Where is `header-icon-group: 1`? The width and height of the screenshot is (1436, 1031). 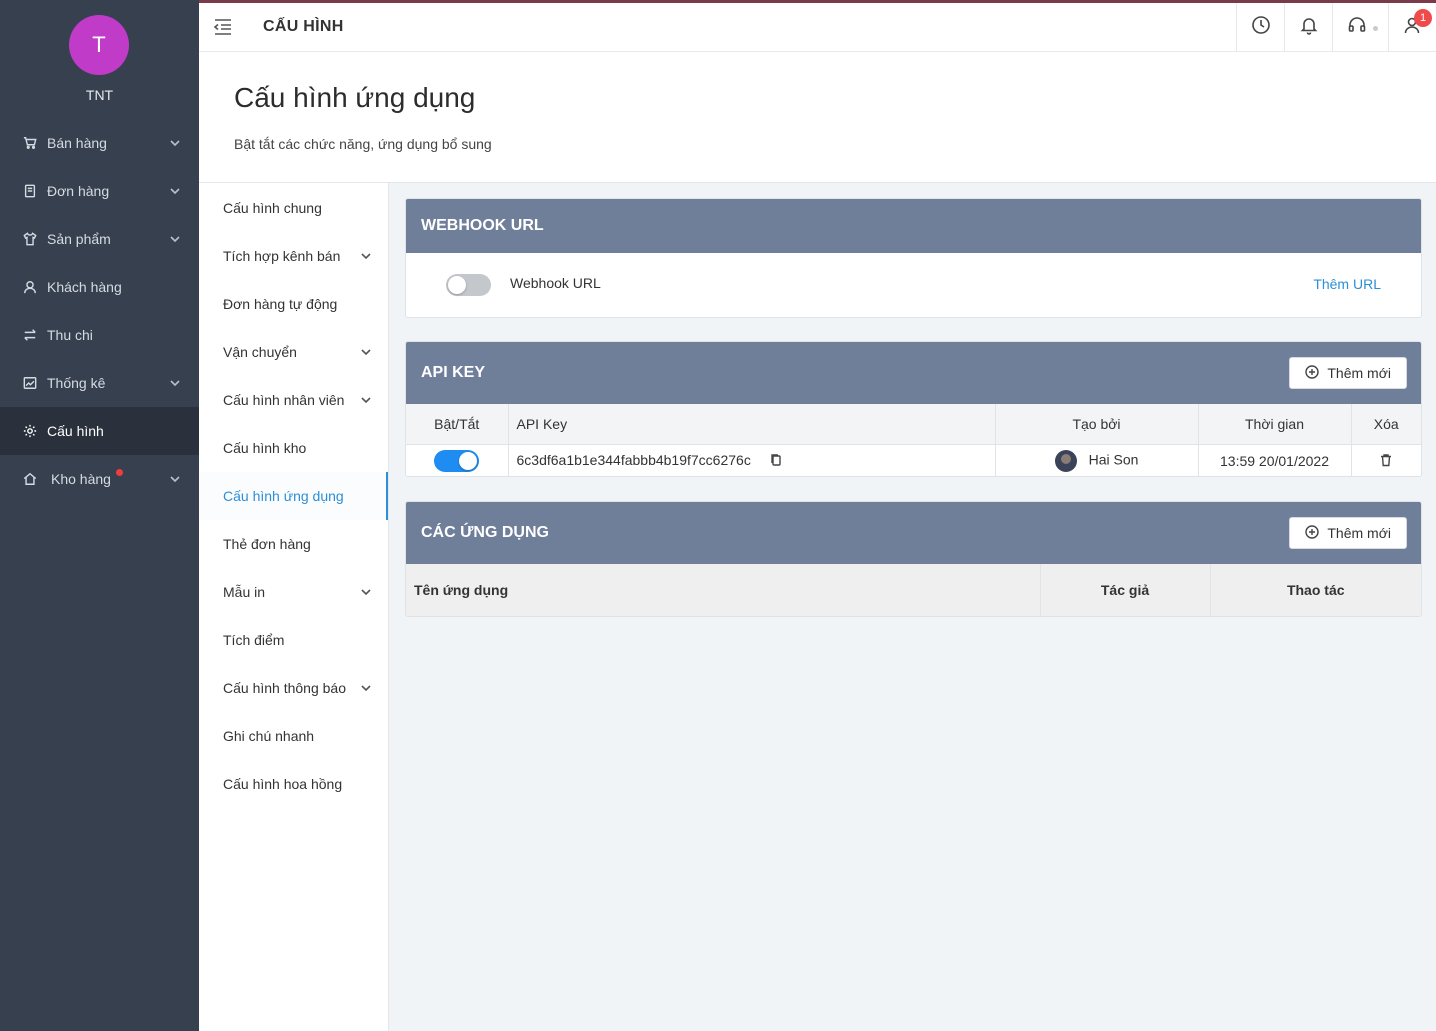 header-icon-group: 1 is located at coordinates (1336, 27).